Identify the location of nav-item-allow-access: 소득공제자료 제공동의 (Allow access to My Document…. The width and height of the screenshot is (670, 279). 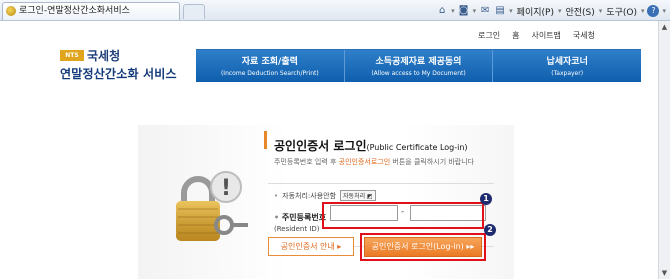
(419, 66).